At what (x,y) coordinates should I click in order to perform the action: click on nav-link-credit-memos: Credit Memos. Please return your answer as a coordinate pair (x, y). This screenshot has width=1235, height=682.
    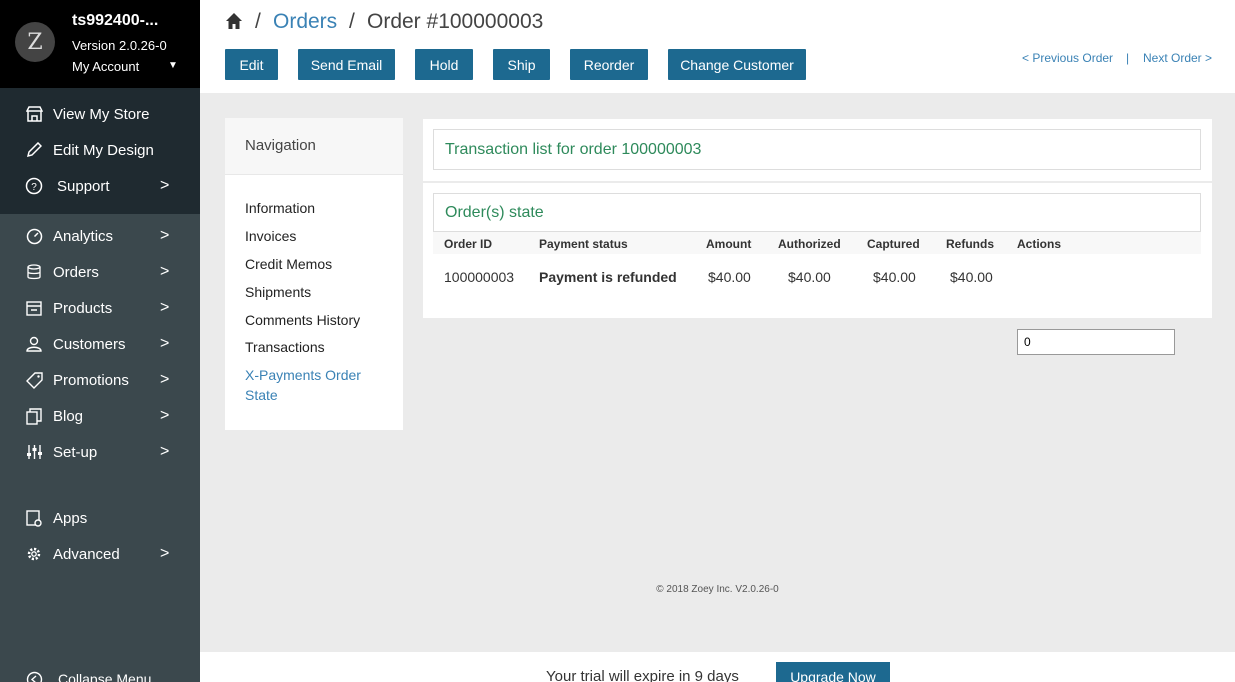
    Looking at the image, I should click on (288, 264).